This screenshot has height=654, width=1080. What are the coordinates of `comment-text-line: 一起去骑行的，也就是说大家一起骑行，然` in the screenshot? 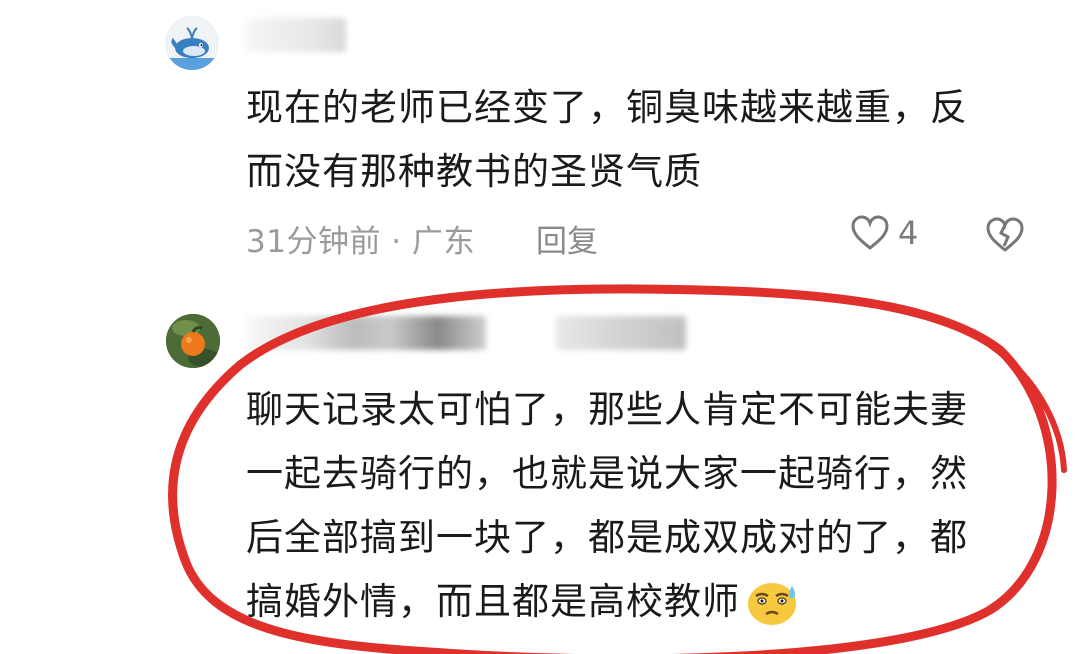 It's located at (607, 473).